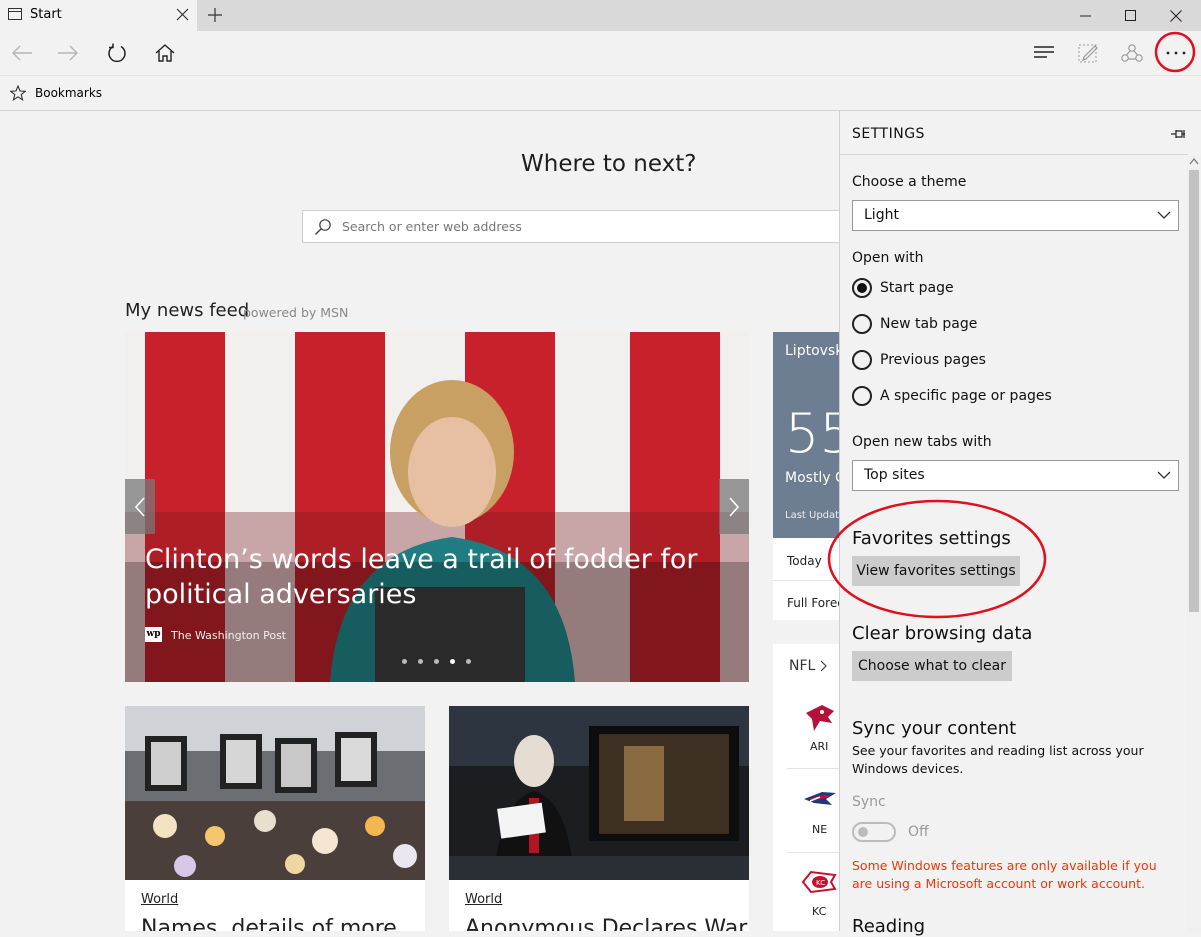 This screenshot has width=1201, height=937. Describe the element at coordinates (1044, 53) in the screenshot. I see `hub-icon` at that location.